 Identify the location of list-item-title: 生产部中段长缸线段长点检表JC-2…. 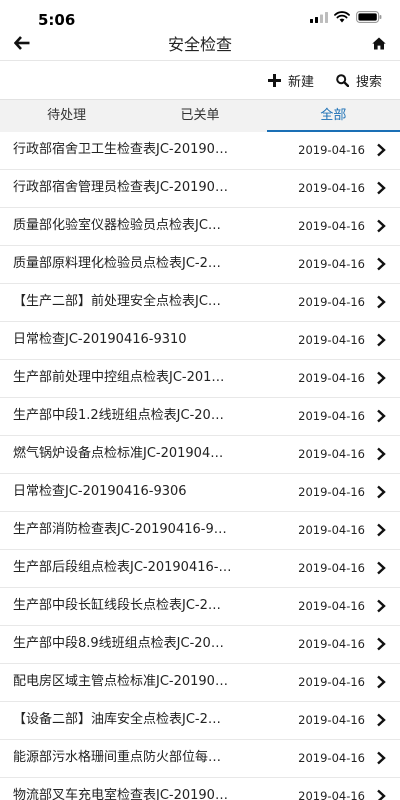
(117, 605).